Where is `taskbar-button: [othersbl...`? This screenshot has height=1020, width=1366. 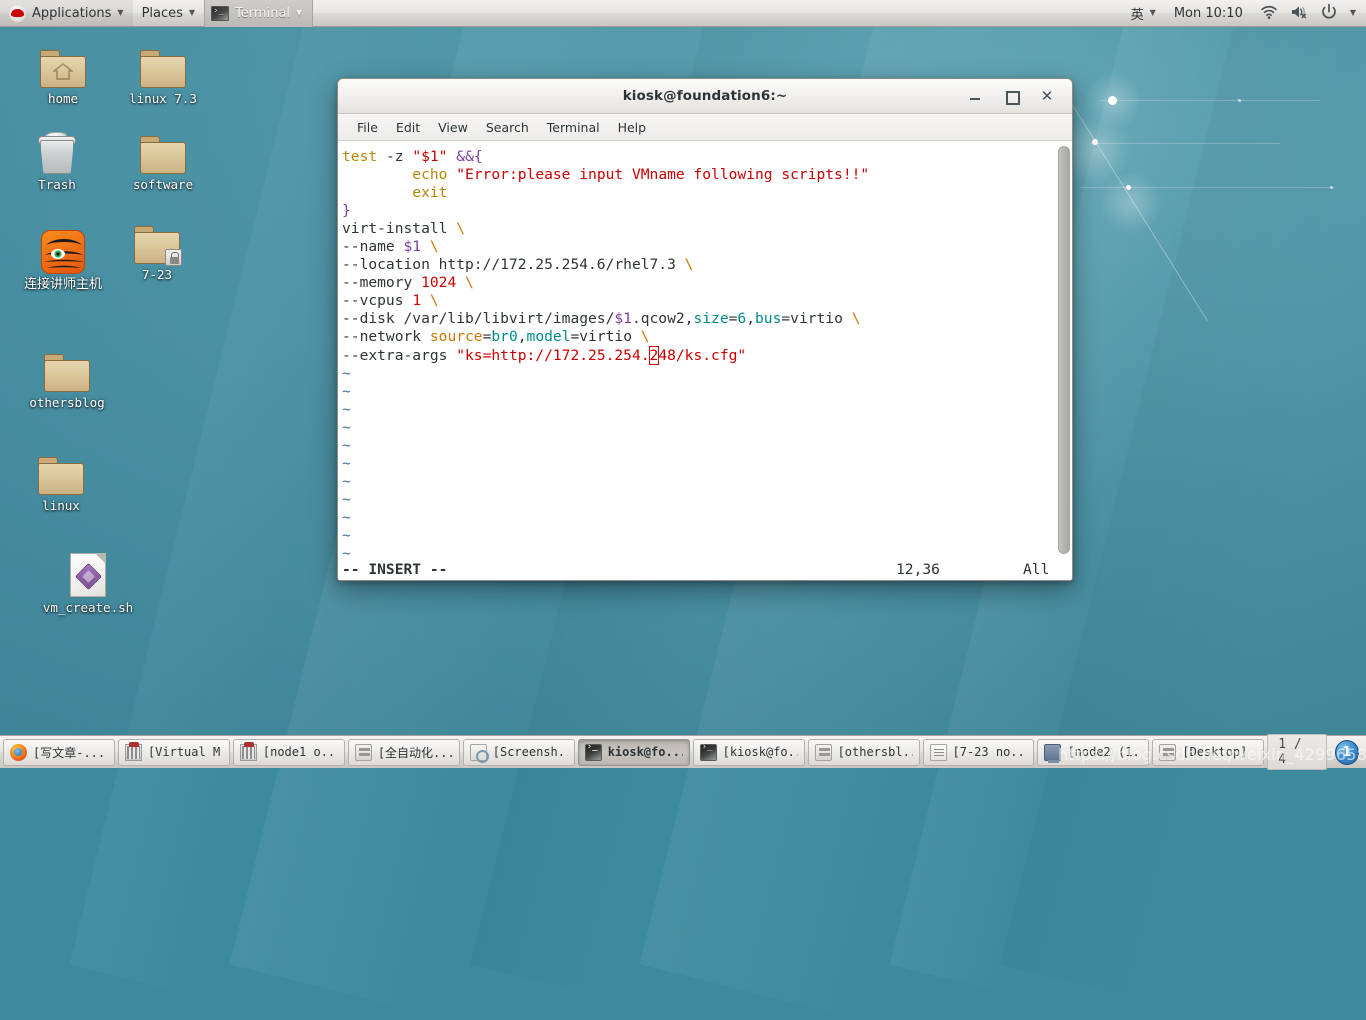
taskbar-button: [othersbl... is located at coordinates (864, 752).